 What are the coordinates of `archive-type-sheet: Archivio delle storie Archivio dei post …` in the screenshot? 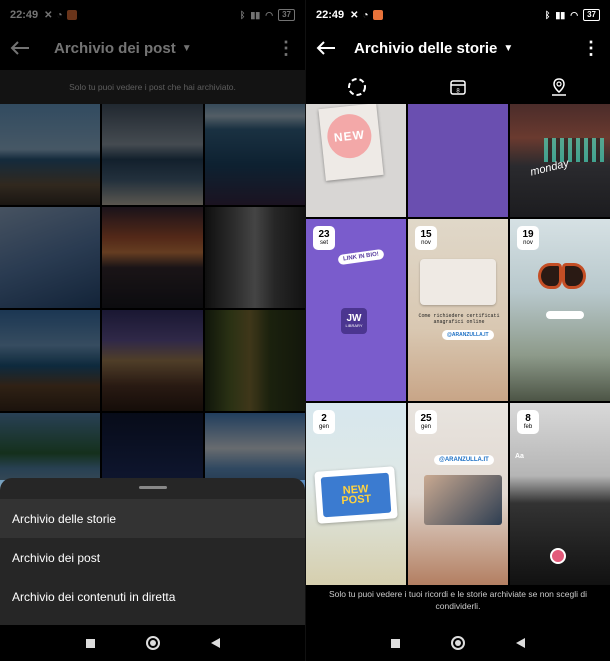 It's located at (152, 551).